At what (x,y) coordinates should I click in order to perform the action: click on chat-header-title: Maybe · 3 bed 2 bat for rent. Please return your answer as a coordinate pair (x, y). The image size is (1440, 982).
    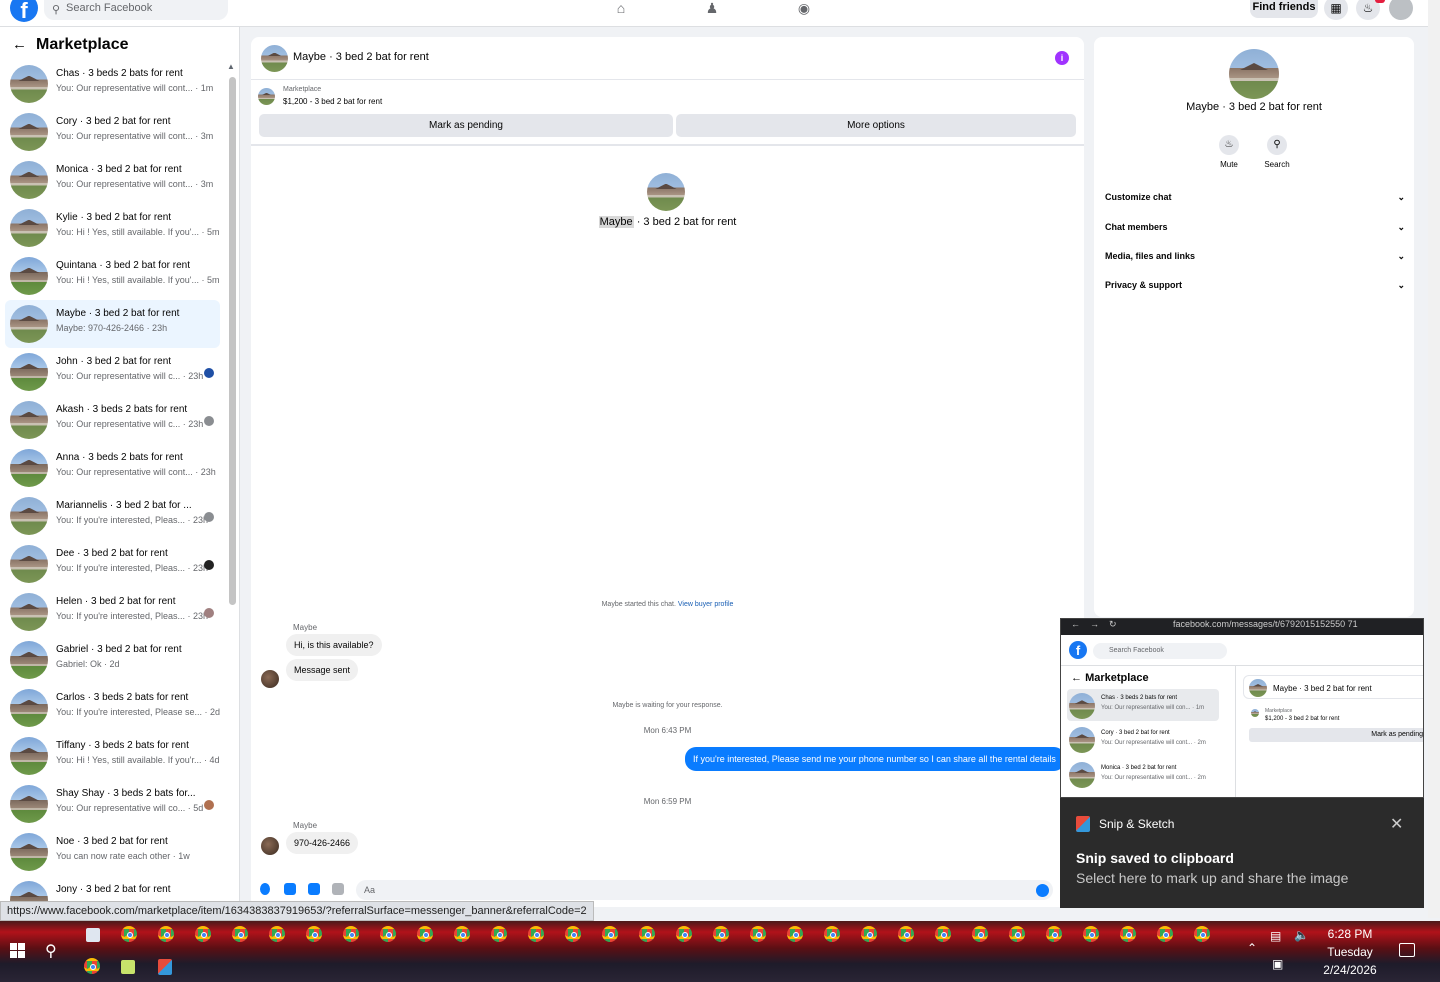
    Looking at the image, I should click on (361, 57).